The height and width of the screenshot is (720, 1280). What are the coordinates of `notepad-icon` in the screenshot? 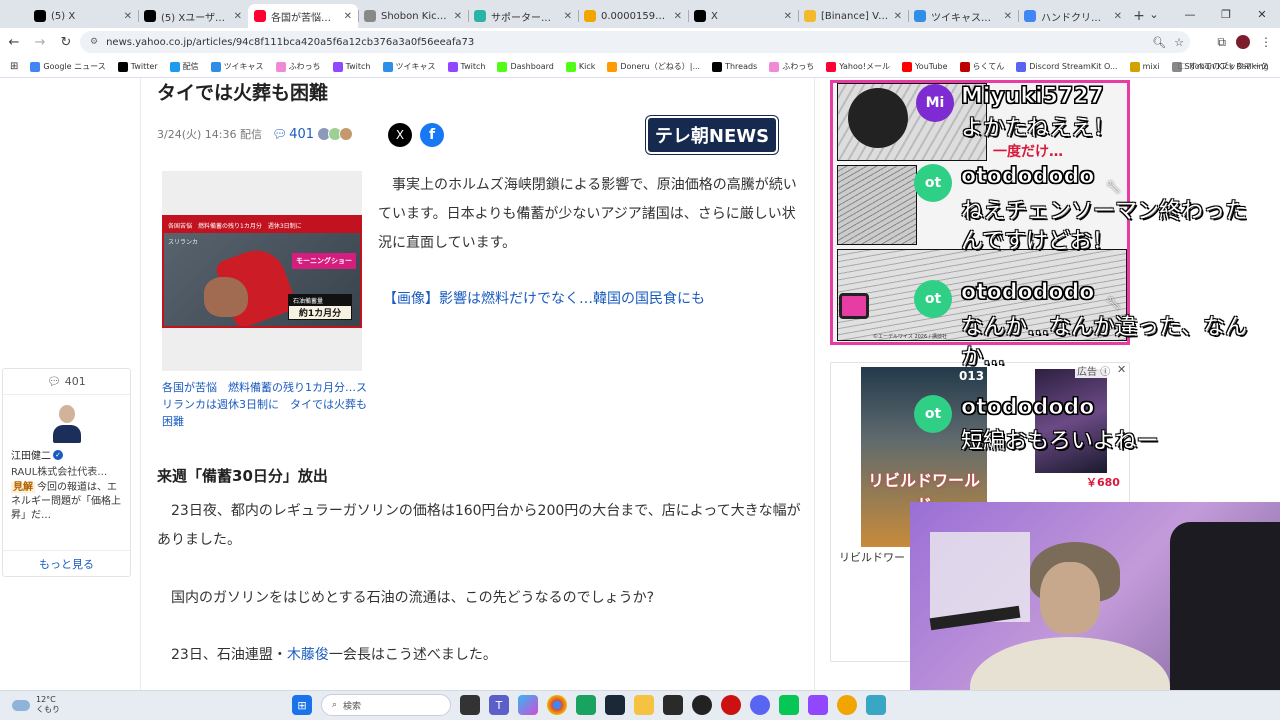 It's located at (876, 705).